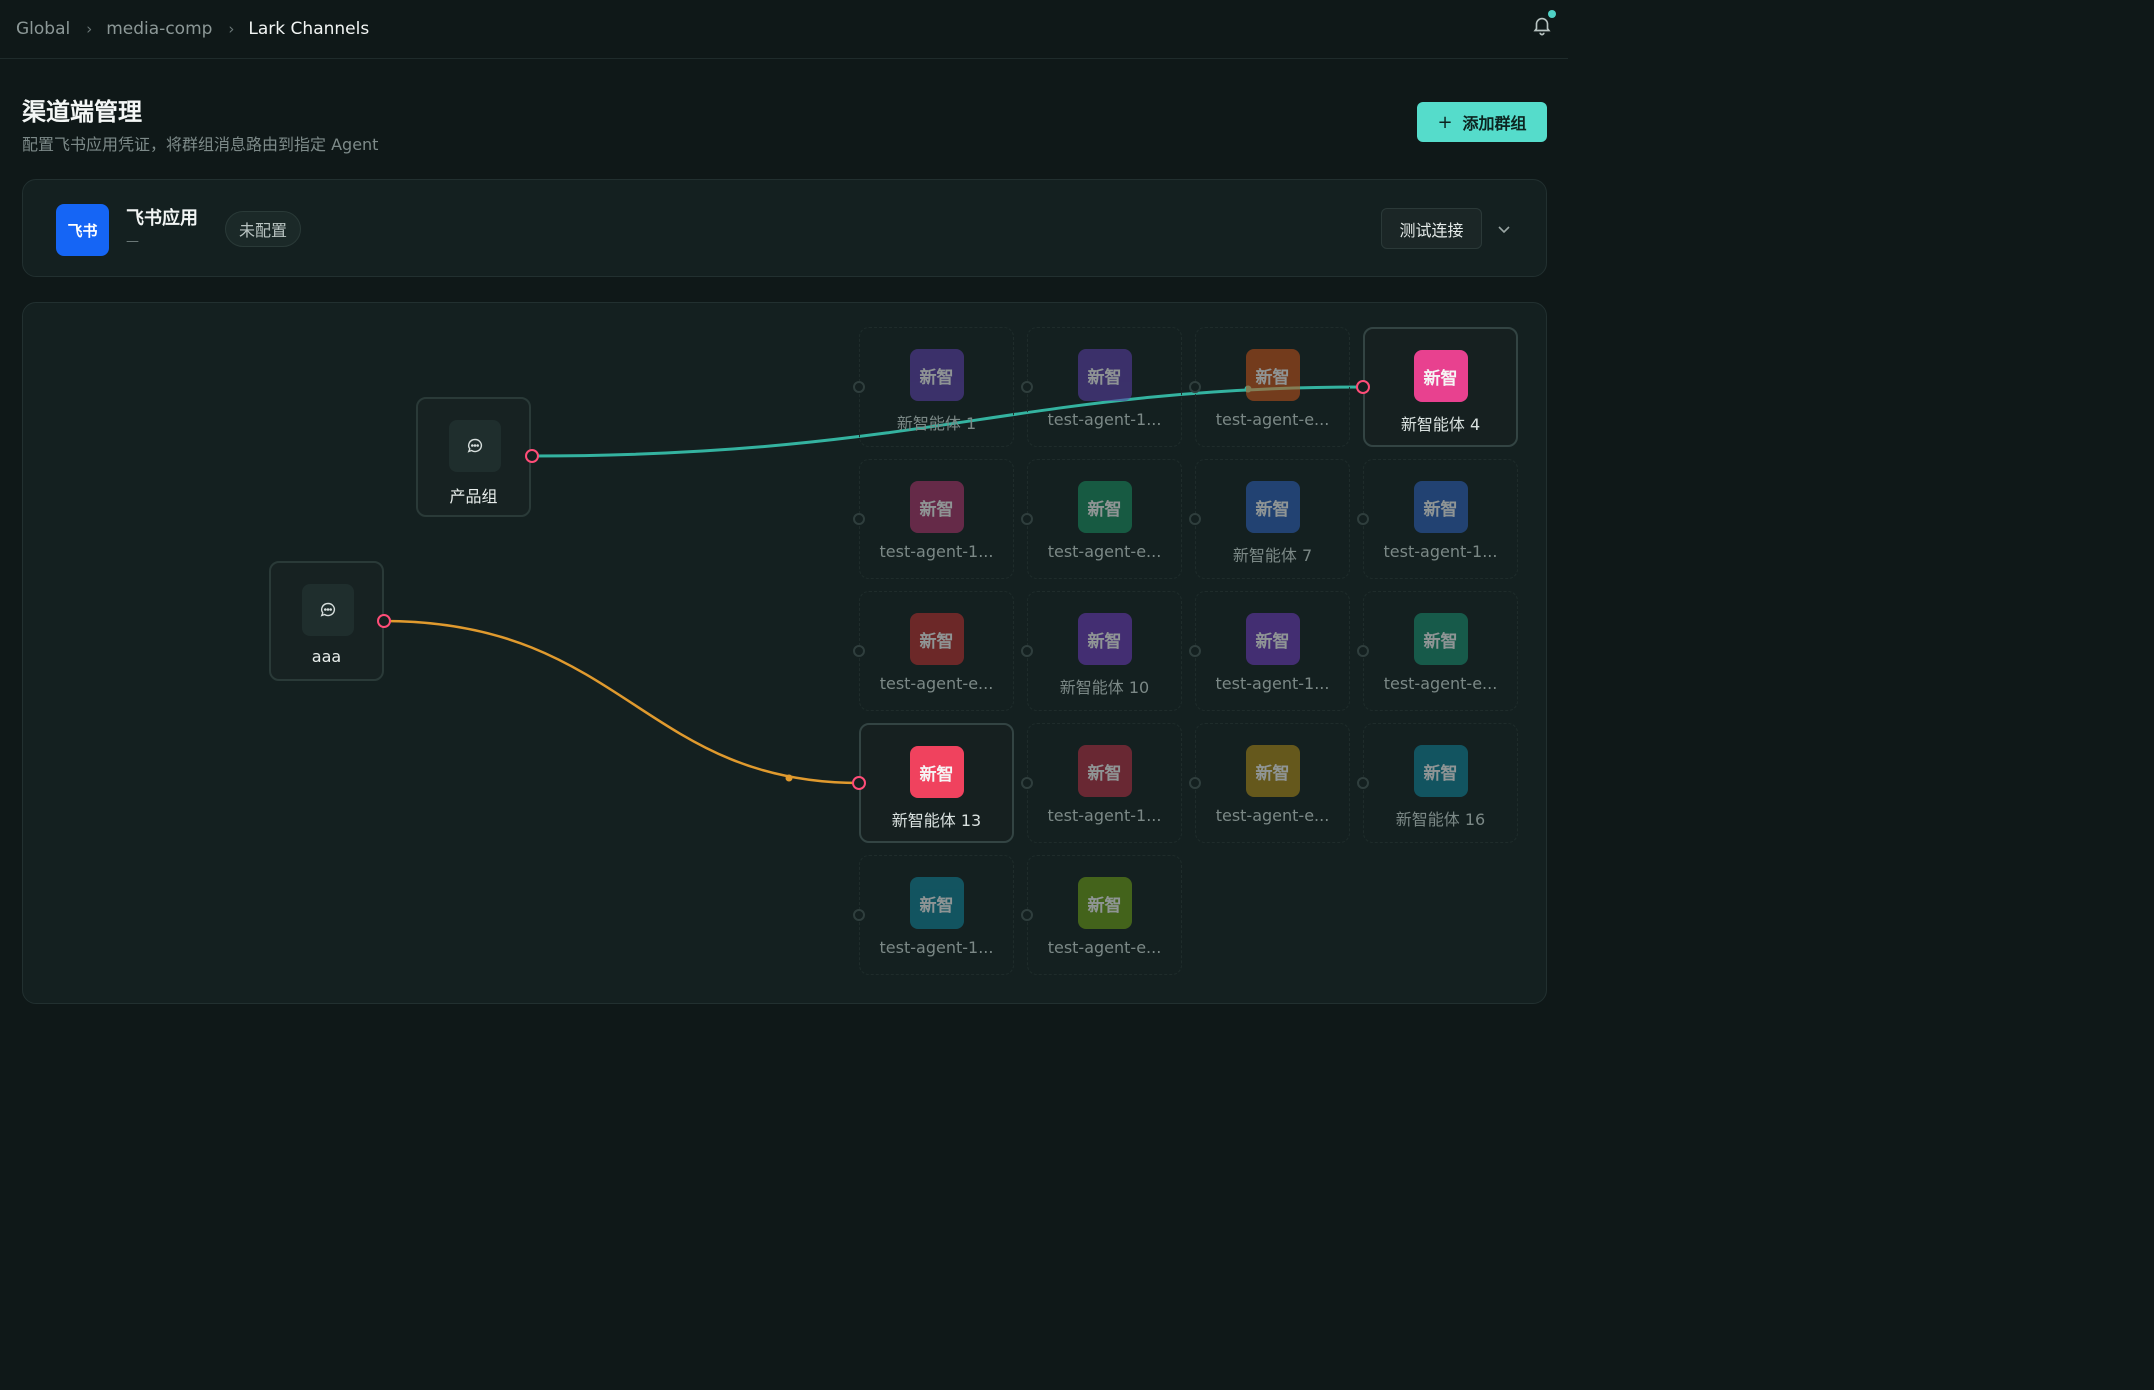 This screenshot has width=2154, height=1390. Describe the element at coordinates (263, 229) in the screenshot. I see `status-badge: 未配置` at that location.